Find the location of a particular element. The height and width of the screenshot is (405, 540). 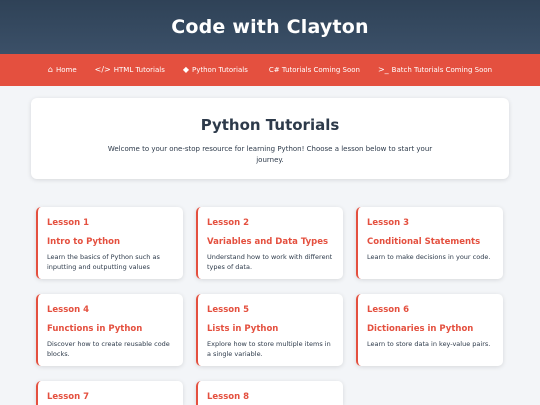

lesson-number: Lesson 4 is located at coordinates (68, 310).